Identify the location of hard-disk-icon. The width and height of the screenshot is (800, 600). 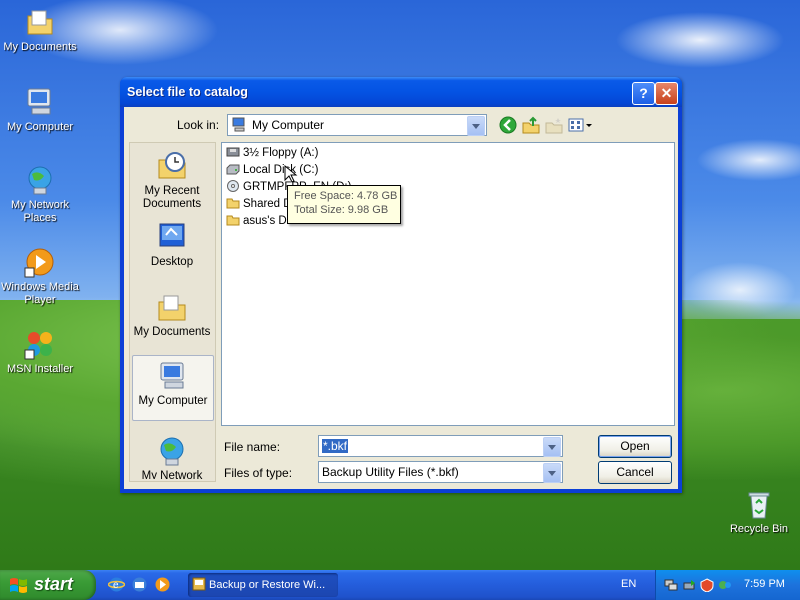
(233, 169).